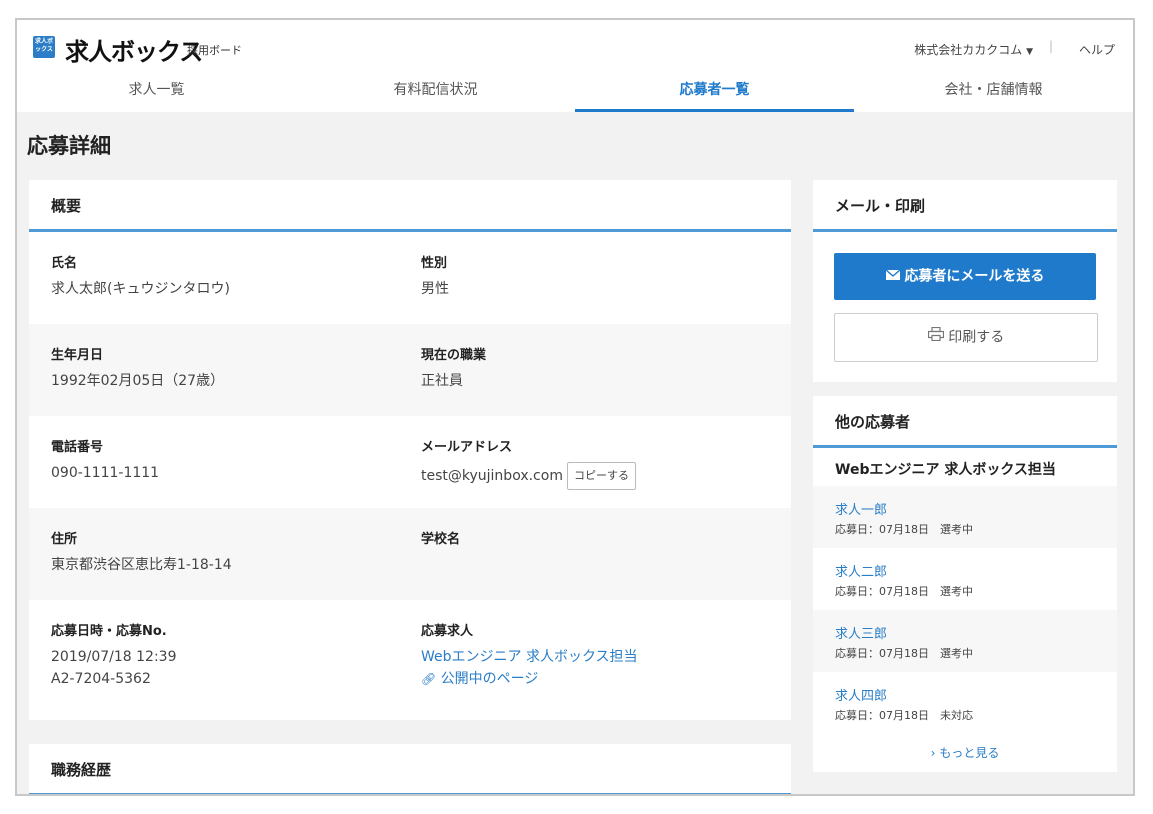  What do you see at coordinates (231, 368) in the screenshot?
I see `birth-field: 生年月日 1992年02月05日（27歳）` at bounding box center [231, 368].